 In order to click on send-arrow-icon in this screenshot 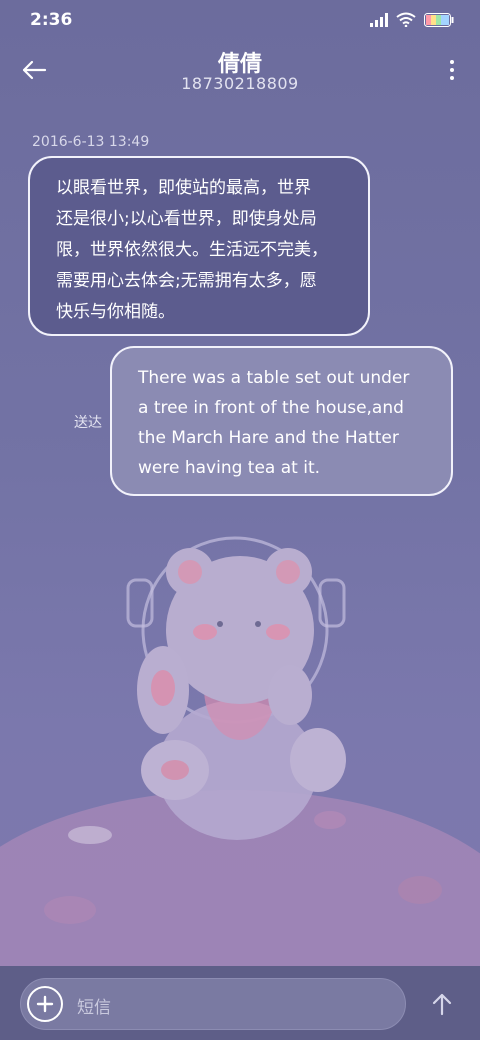, I will do `click(442, 1004)`.